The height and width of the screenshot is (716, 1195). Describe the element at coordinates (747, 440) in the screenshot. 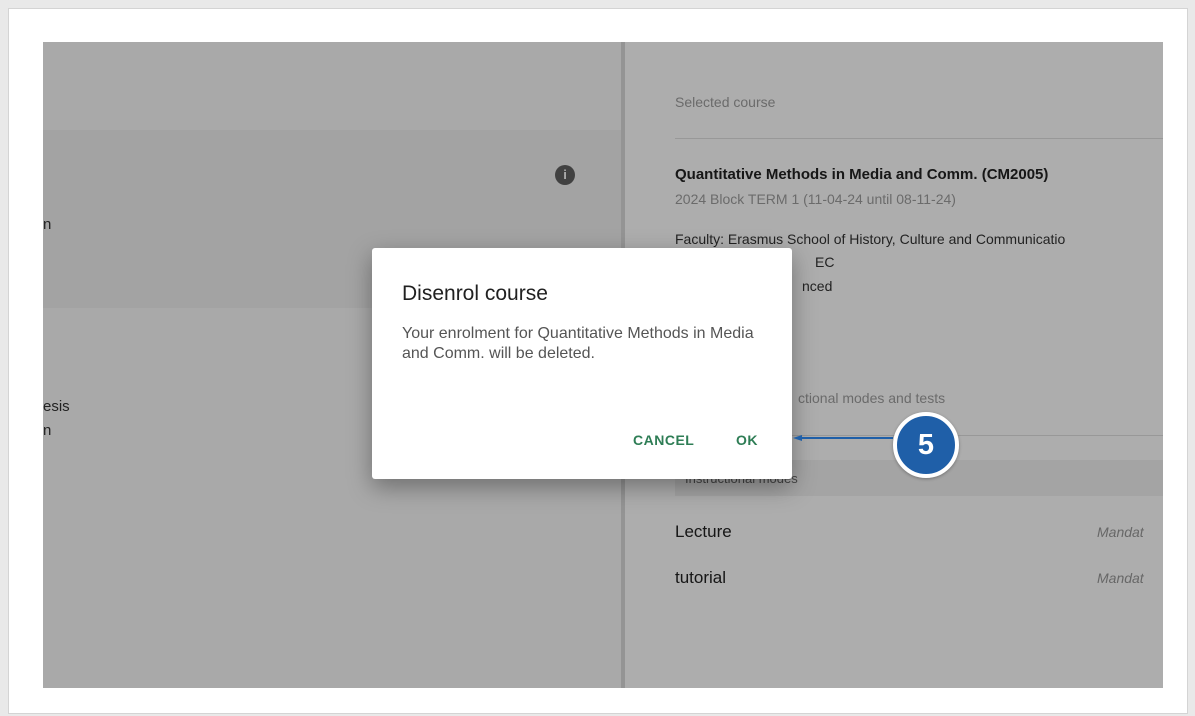

I see `ok-button: OK` at that location.